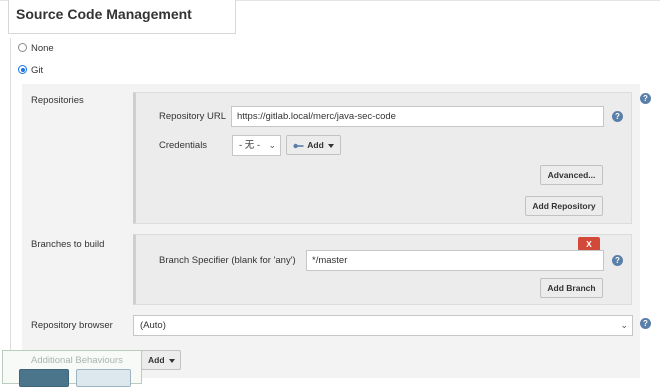  What do you see at coordinates (22, 47) in the screenshot?
I see `scm-none-radio` at bounding box center [22, 47].